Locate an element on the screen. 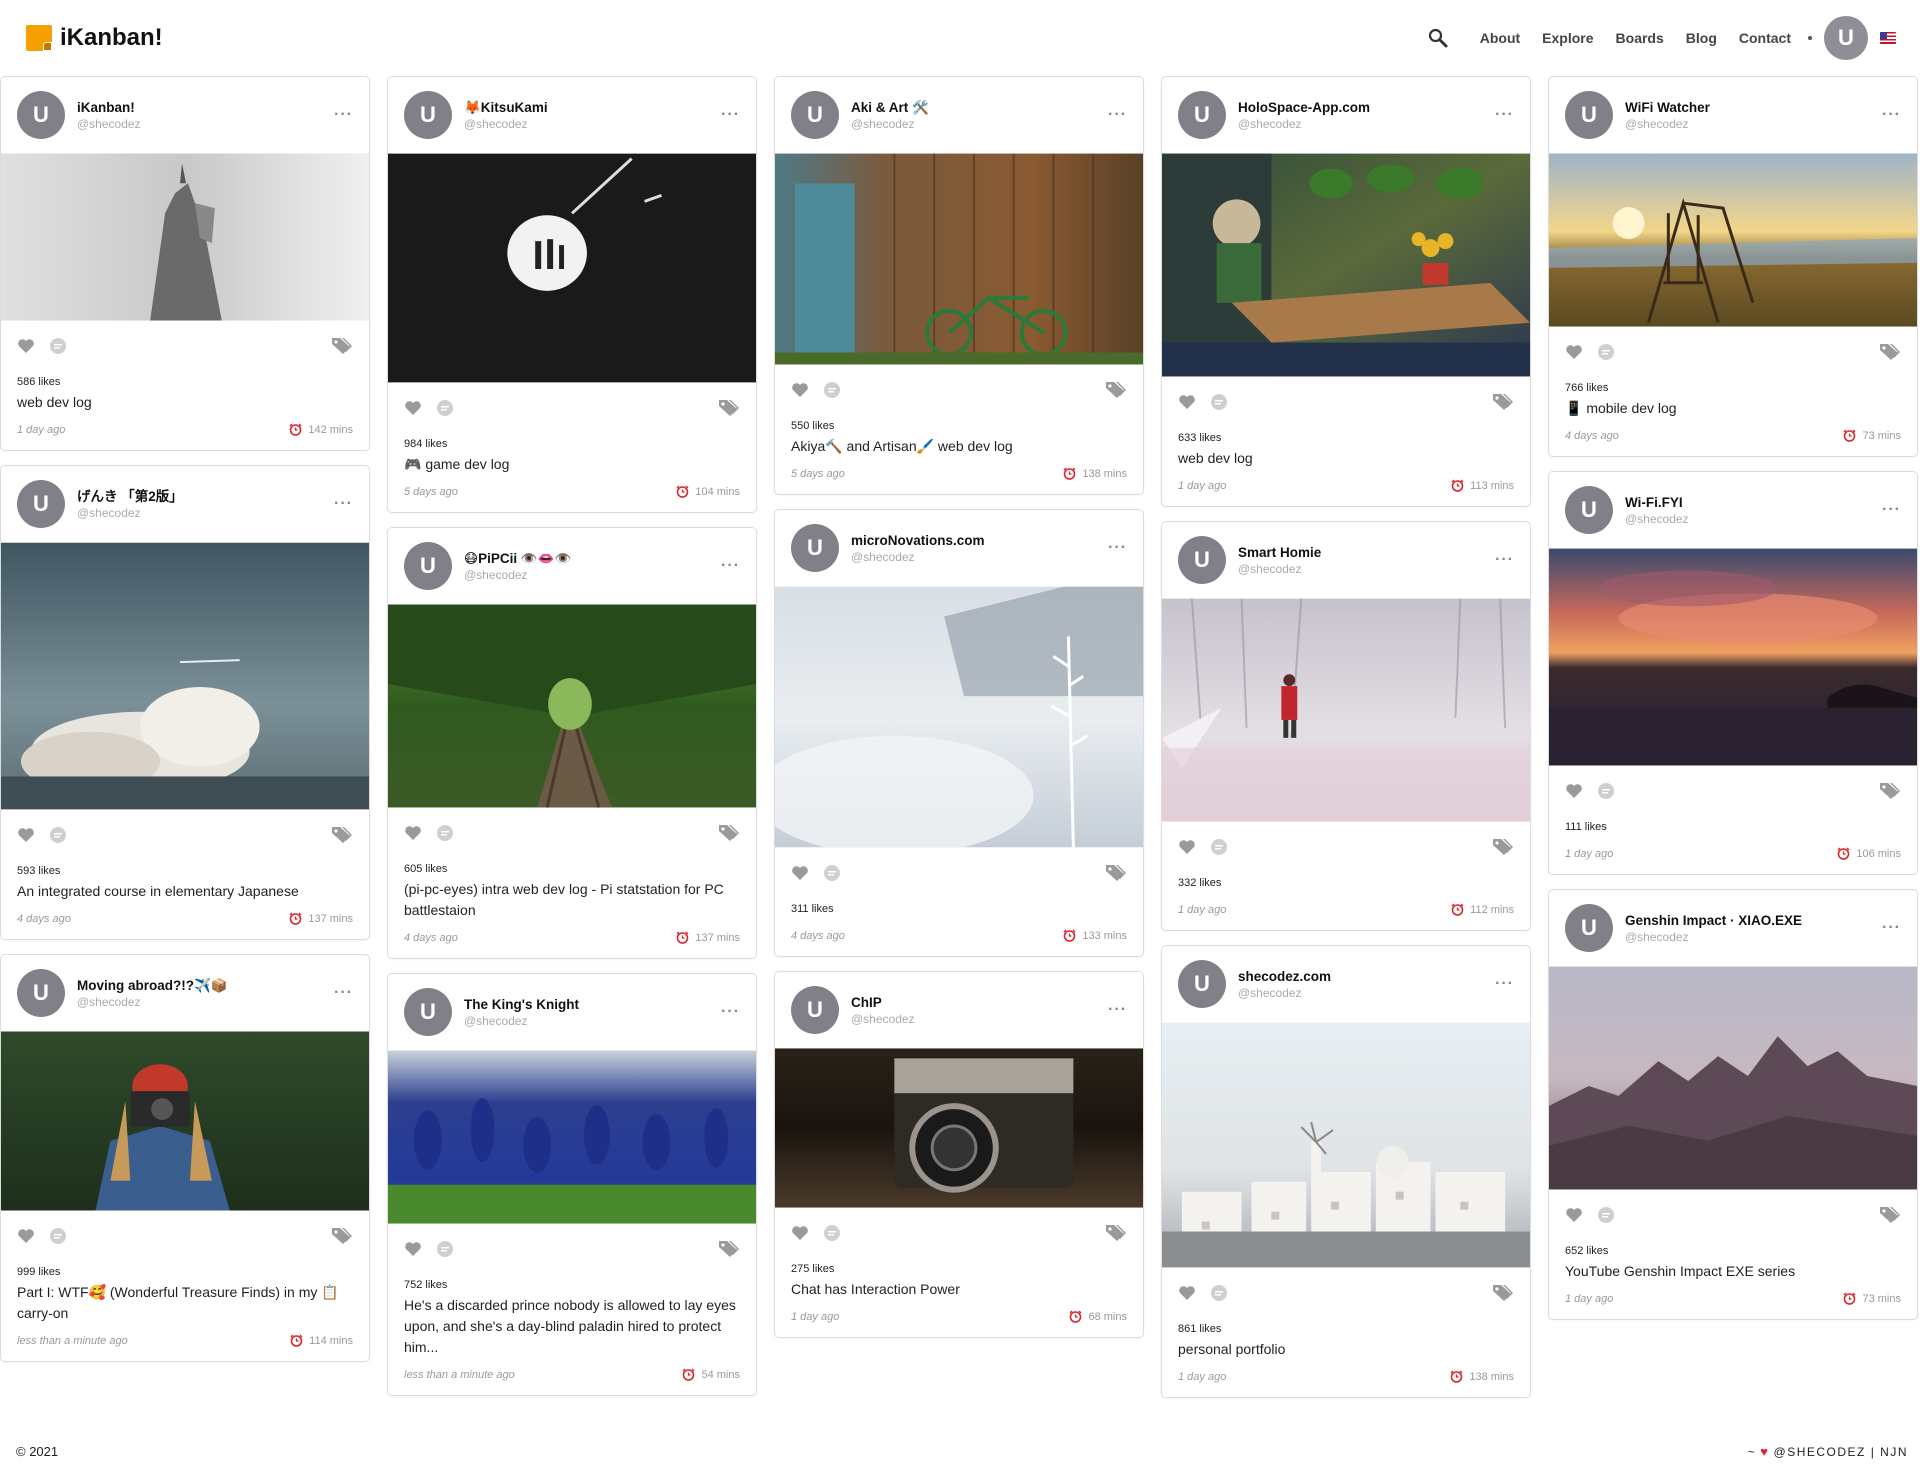 The image size is (1920, 1472). post-image-camera is located at coordinates (959, 1128).